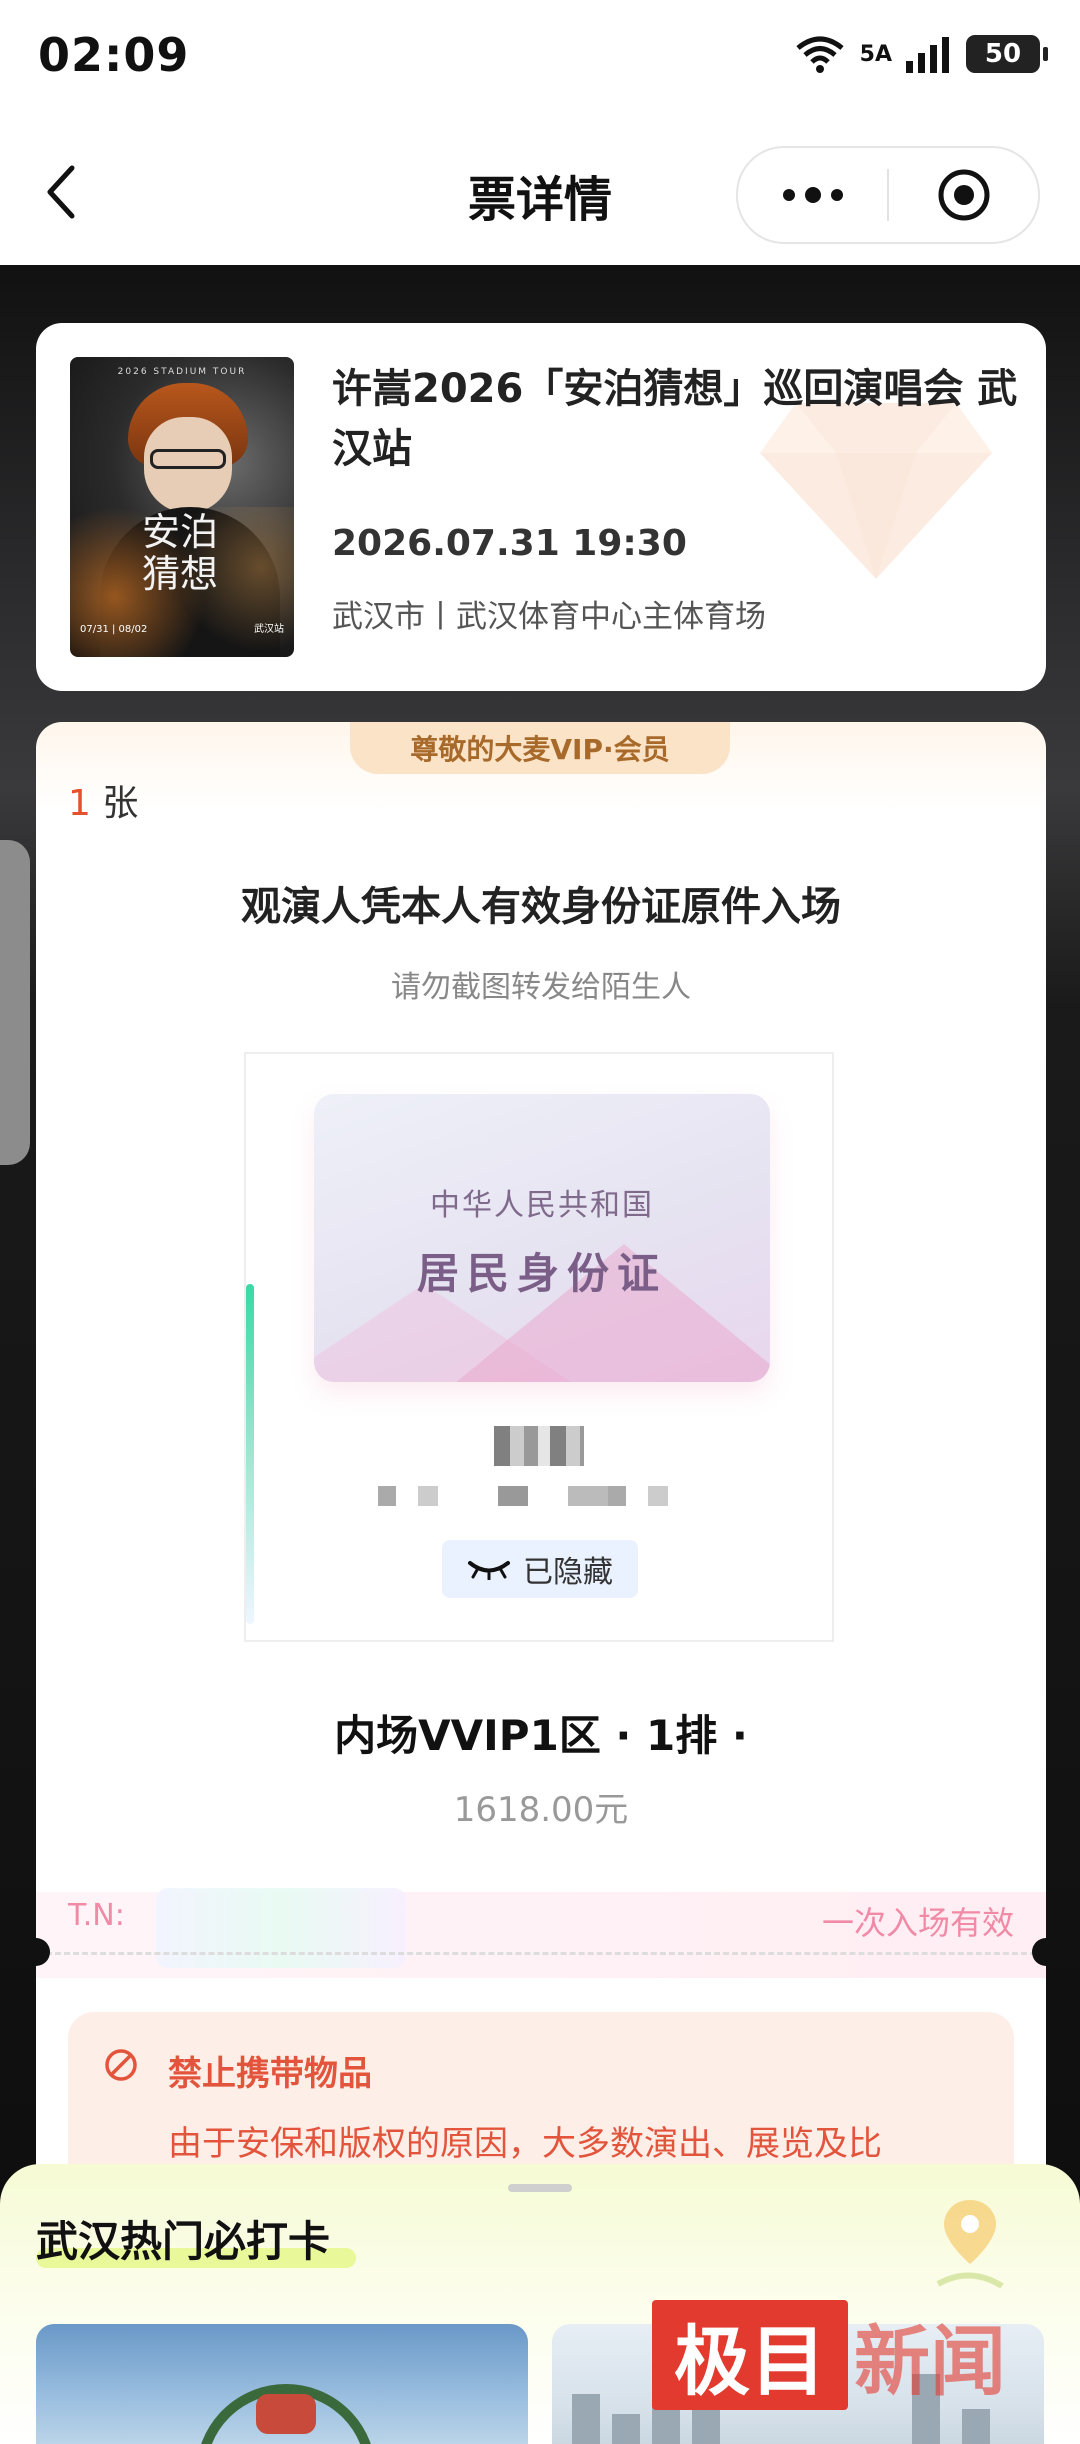 The width and height of the screenshot is (1080, 2444). What do you see at coordinates (182, 372) in the screenshot?
I see `poster-tour-label: 2026 STADIUM TOUR` at bounding box center [182, 372].